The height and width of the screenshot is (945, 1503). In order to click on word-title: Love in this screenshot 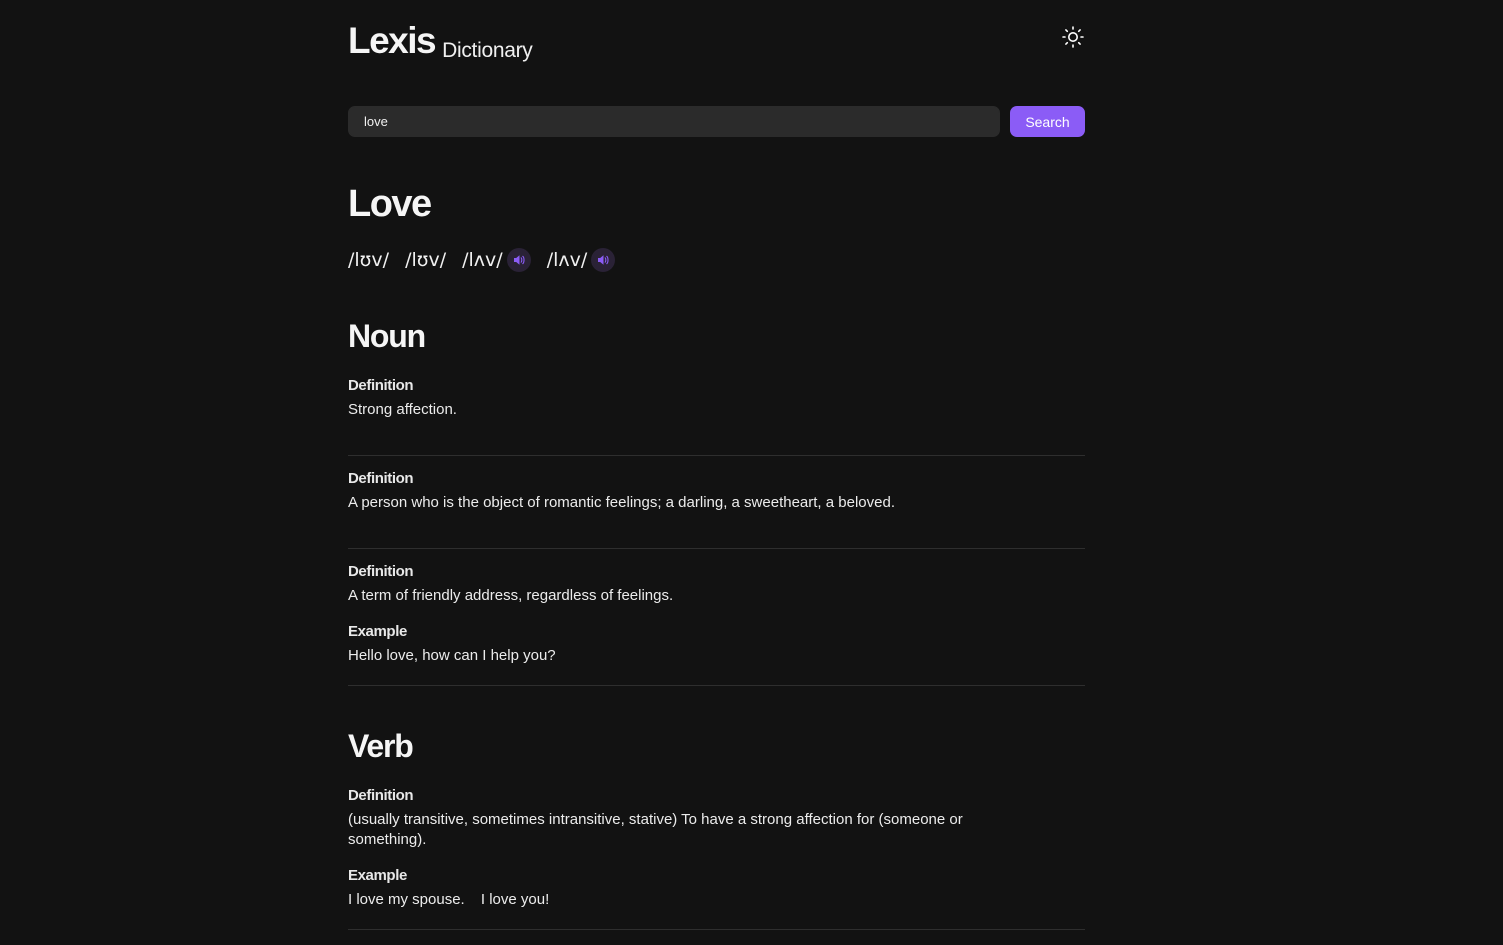, I will do `click(390, 204)`.